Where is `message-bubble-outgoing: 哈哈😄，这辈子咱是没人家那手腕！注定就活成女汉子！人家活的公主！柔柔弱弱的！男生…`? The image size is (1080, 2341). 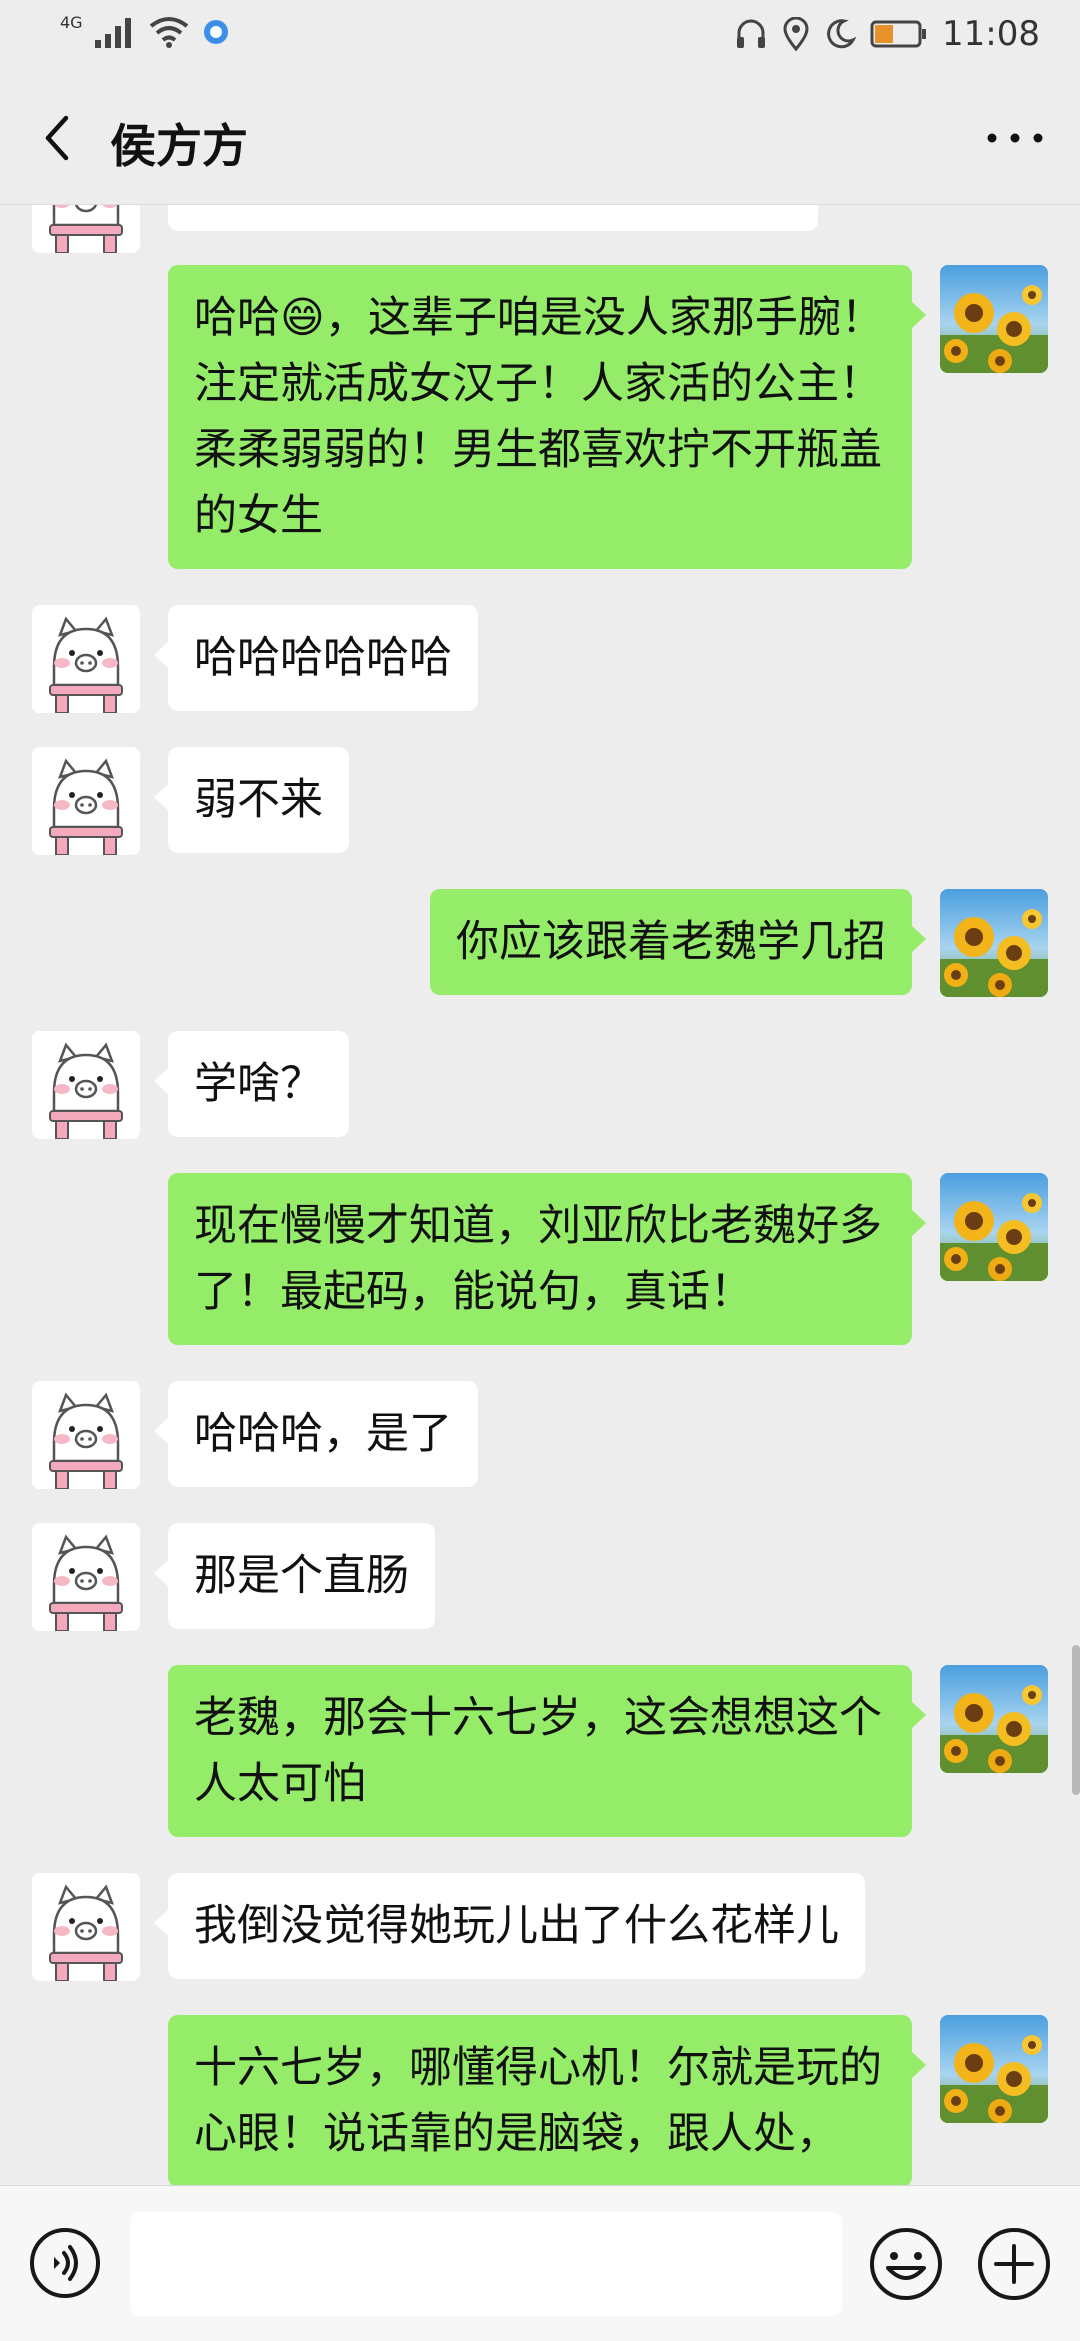
message-bubble-outgoing: 哈哈😄，这辈子咱是没人家那手腕！注定就活成女汉子！人家活的公主！柔柔弱弱的！男生… is located at coordinates (547, 417).